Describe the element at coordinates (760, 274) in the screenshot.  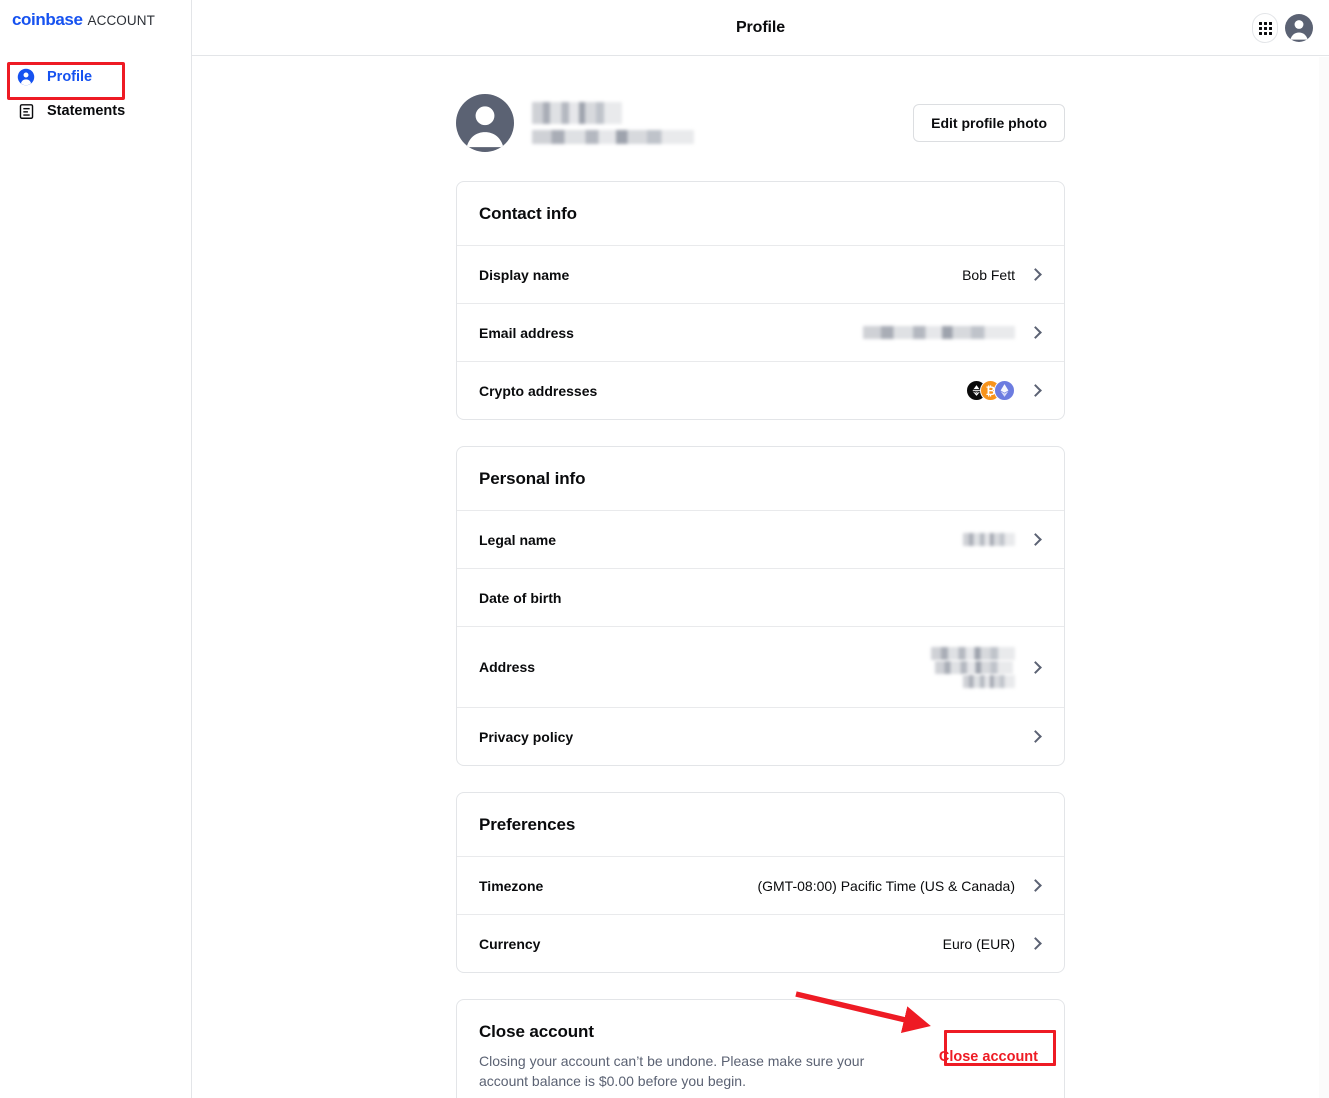
I see `row-display-name: Display name Bob Fett` at that location.